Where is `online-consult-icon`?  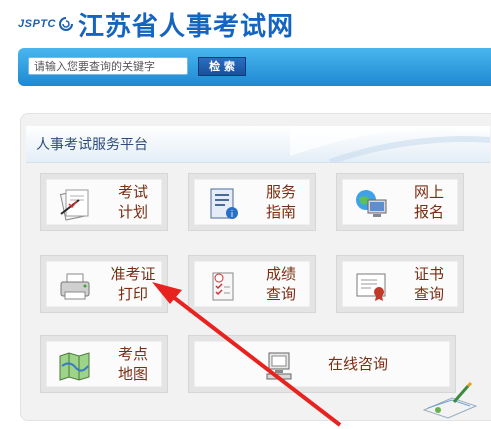 online-consult-icon is located at coordinates (279, 366).